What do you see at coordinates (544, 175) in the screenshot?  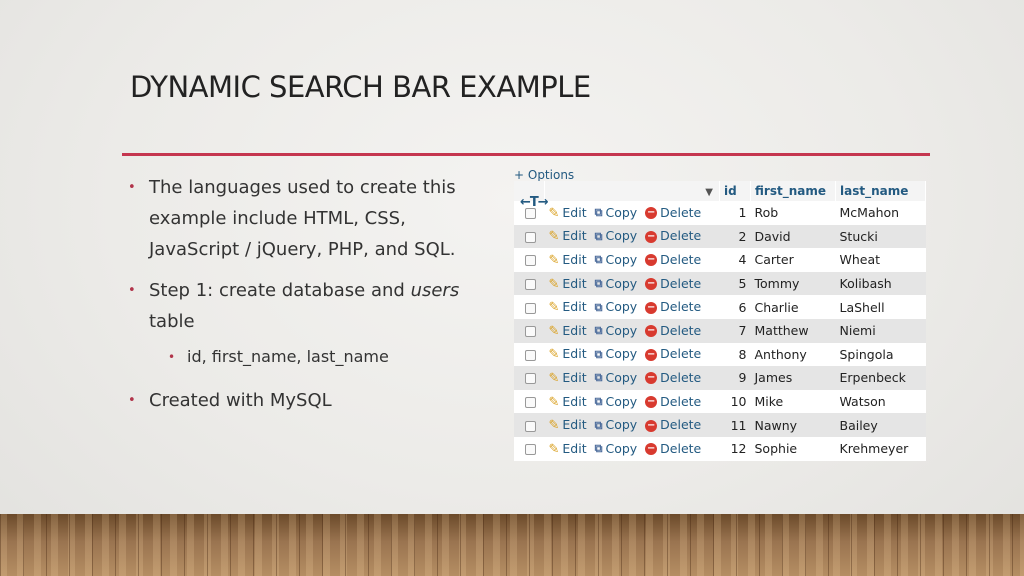 I see `options-link: + Options` at bounding box center [544, 175].